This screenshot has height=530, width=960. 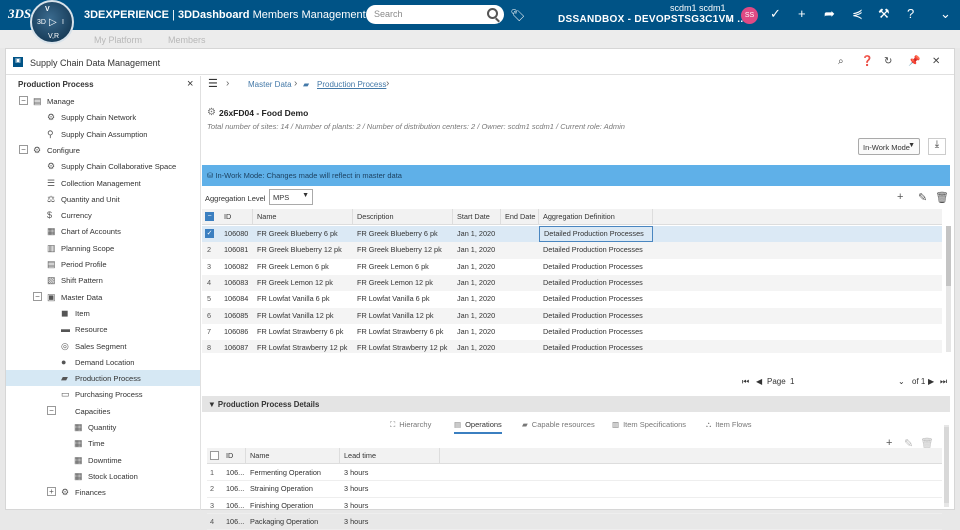 I want to click on tab-members: Members, so click(x=187, y=40).